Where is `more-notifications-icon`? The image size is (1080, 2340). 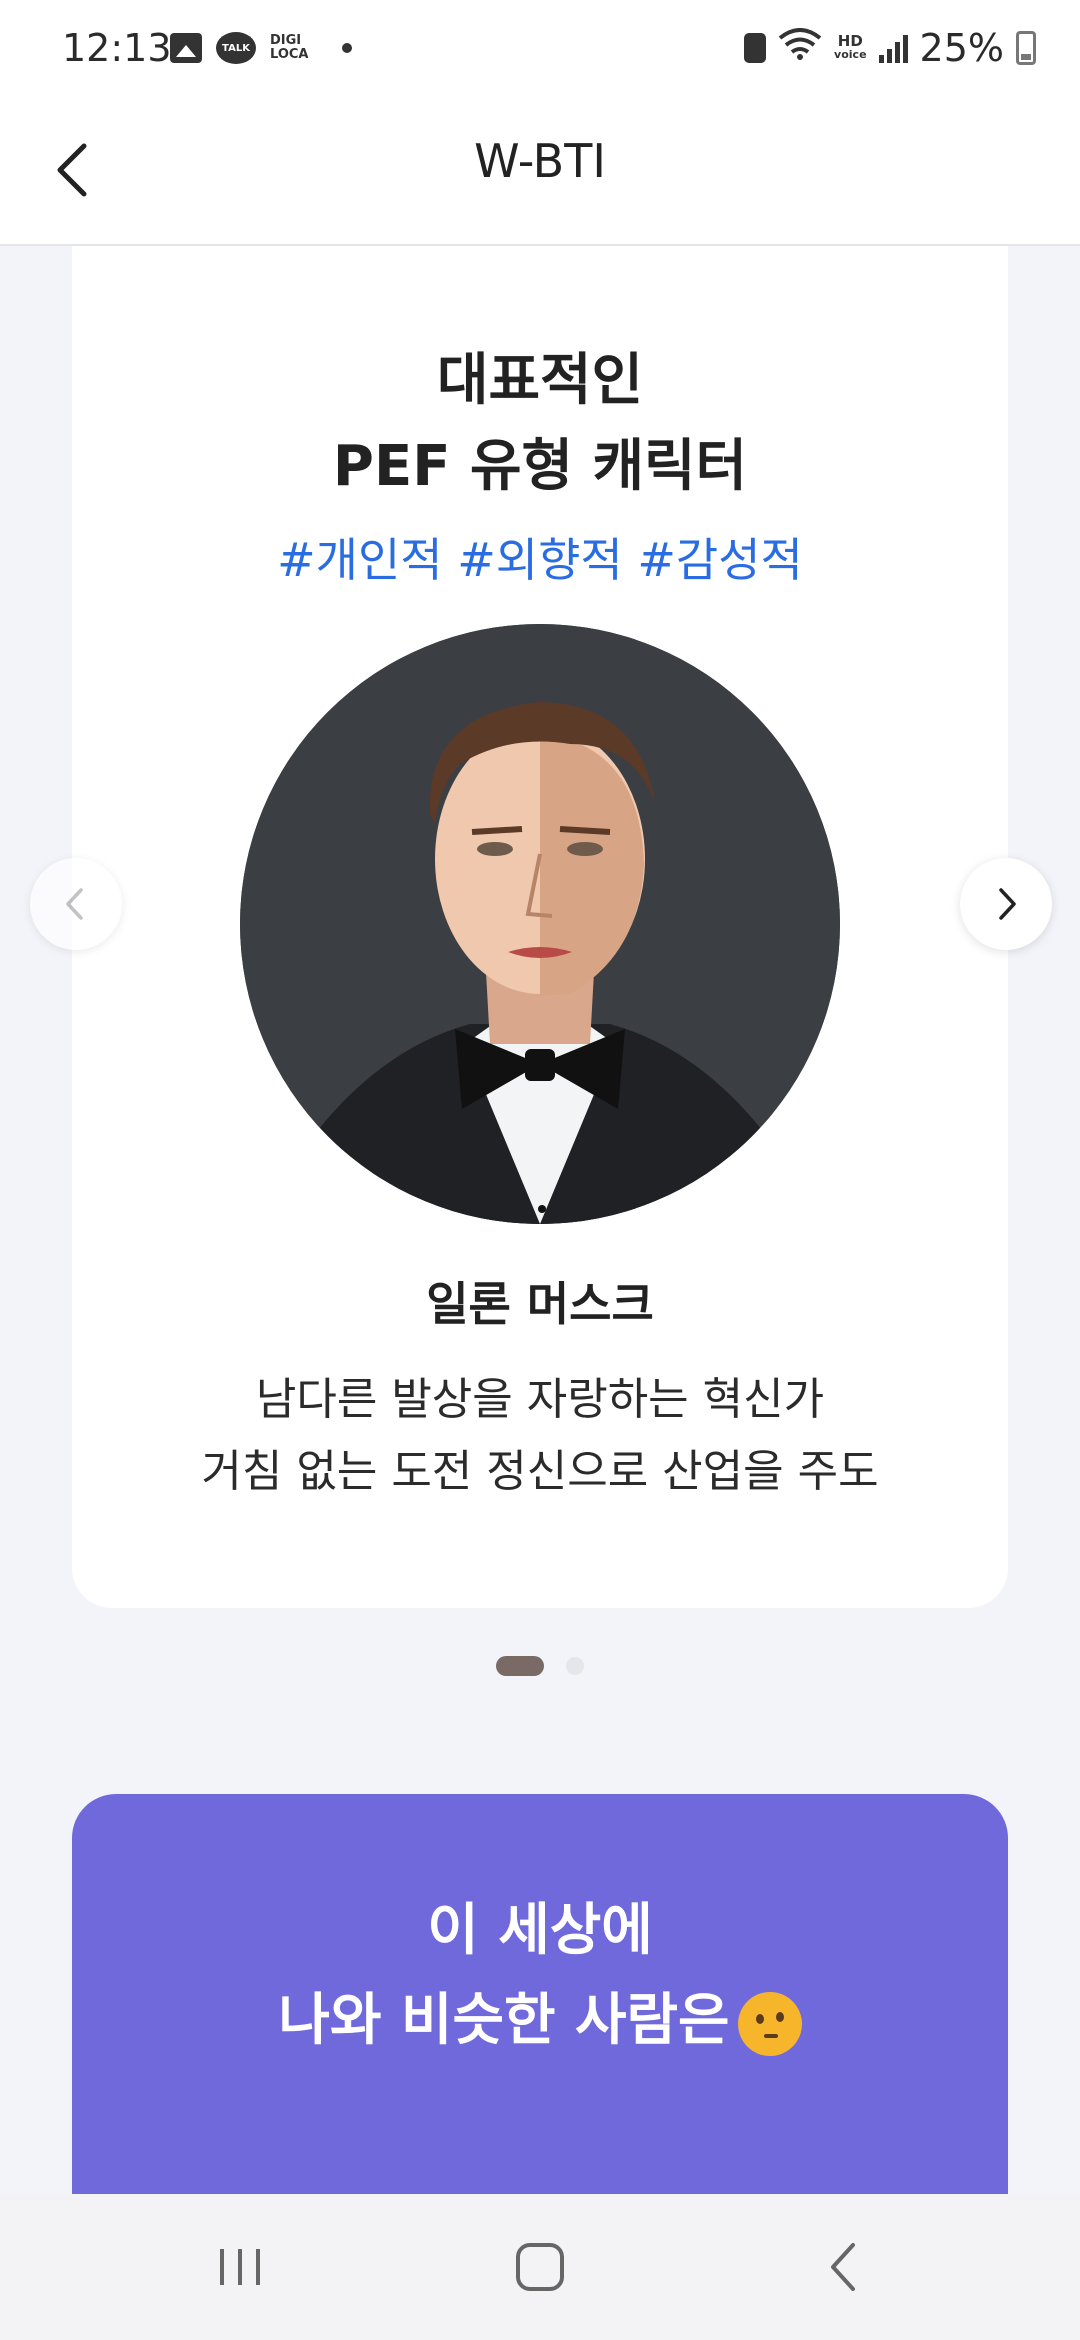 more-notifications-icon is located at coordinates (347, 48).